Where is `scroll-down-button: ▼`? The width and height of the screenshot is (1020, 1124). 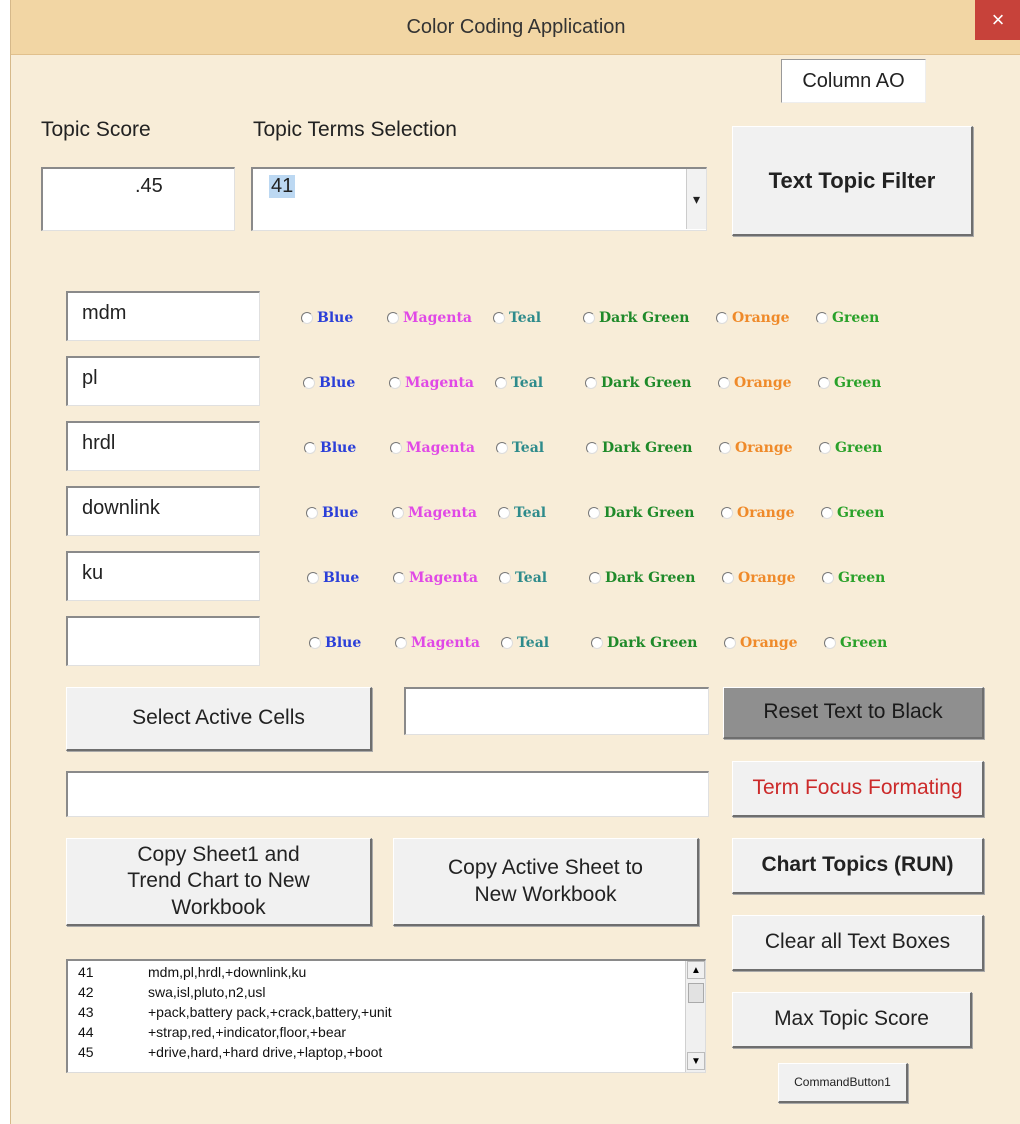 scroll-down-button: ▼ is located at coordinates (696, 1061).